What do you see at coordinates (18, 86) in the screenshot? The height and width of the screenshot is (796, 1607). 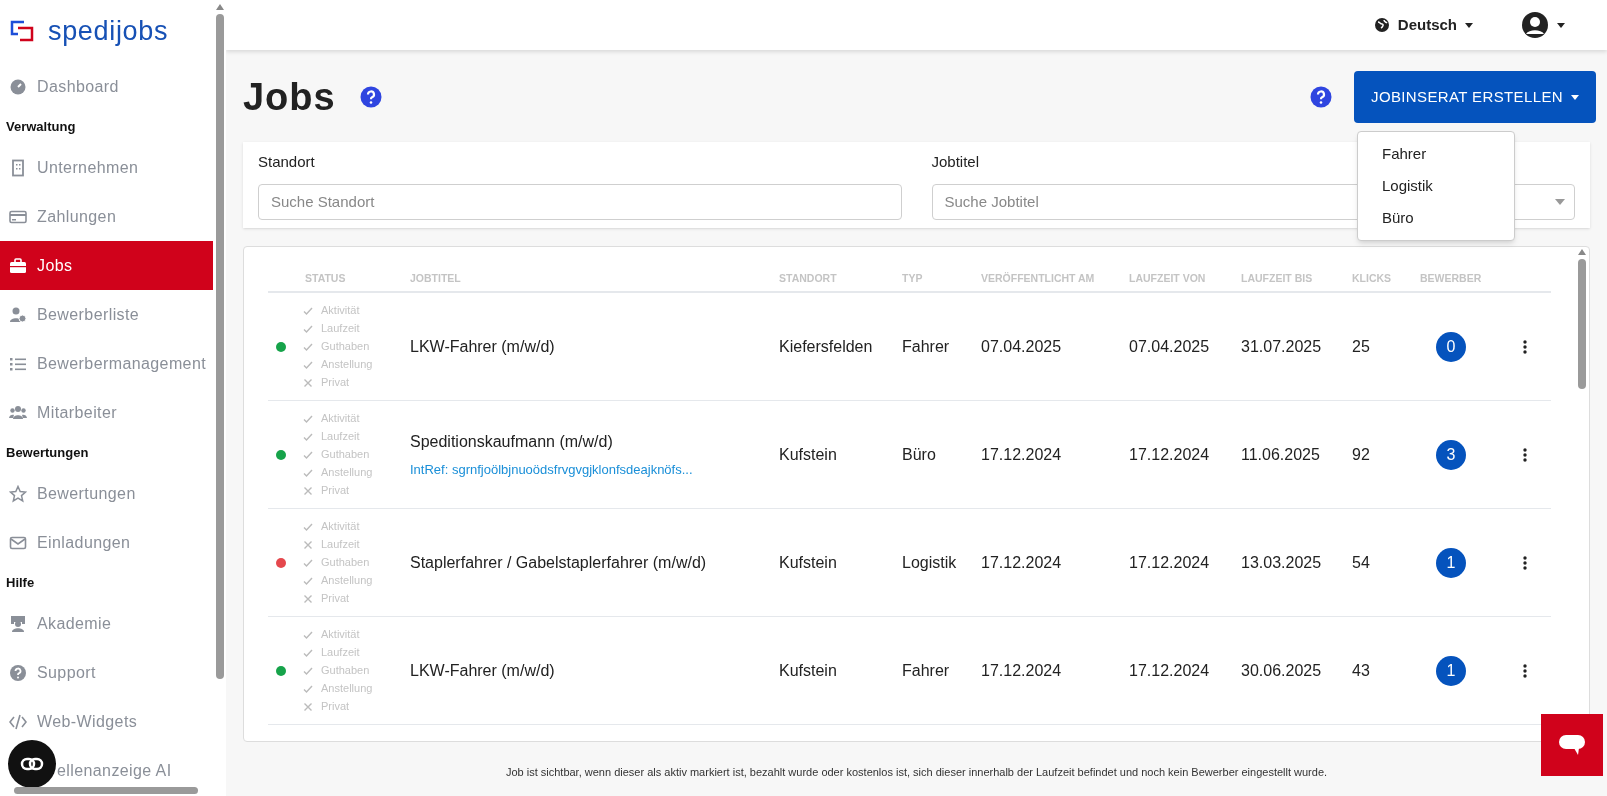 I see `gauge-icon` at bounding box center [18, 86].